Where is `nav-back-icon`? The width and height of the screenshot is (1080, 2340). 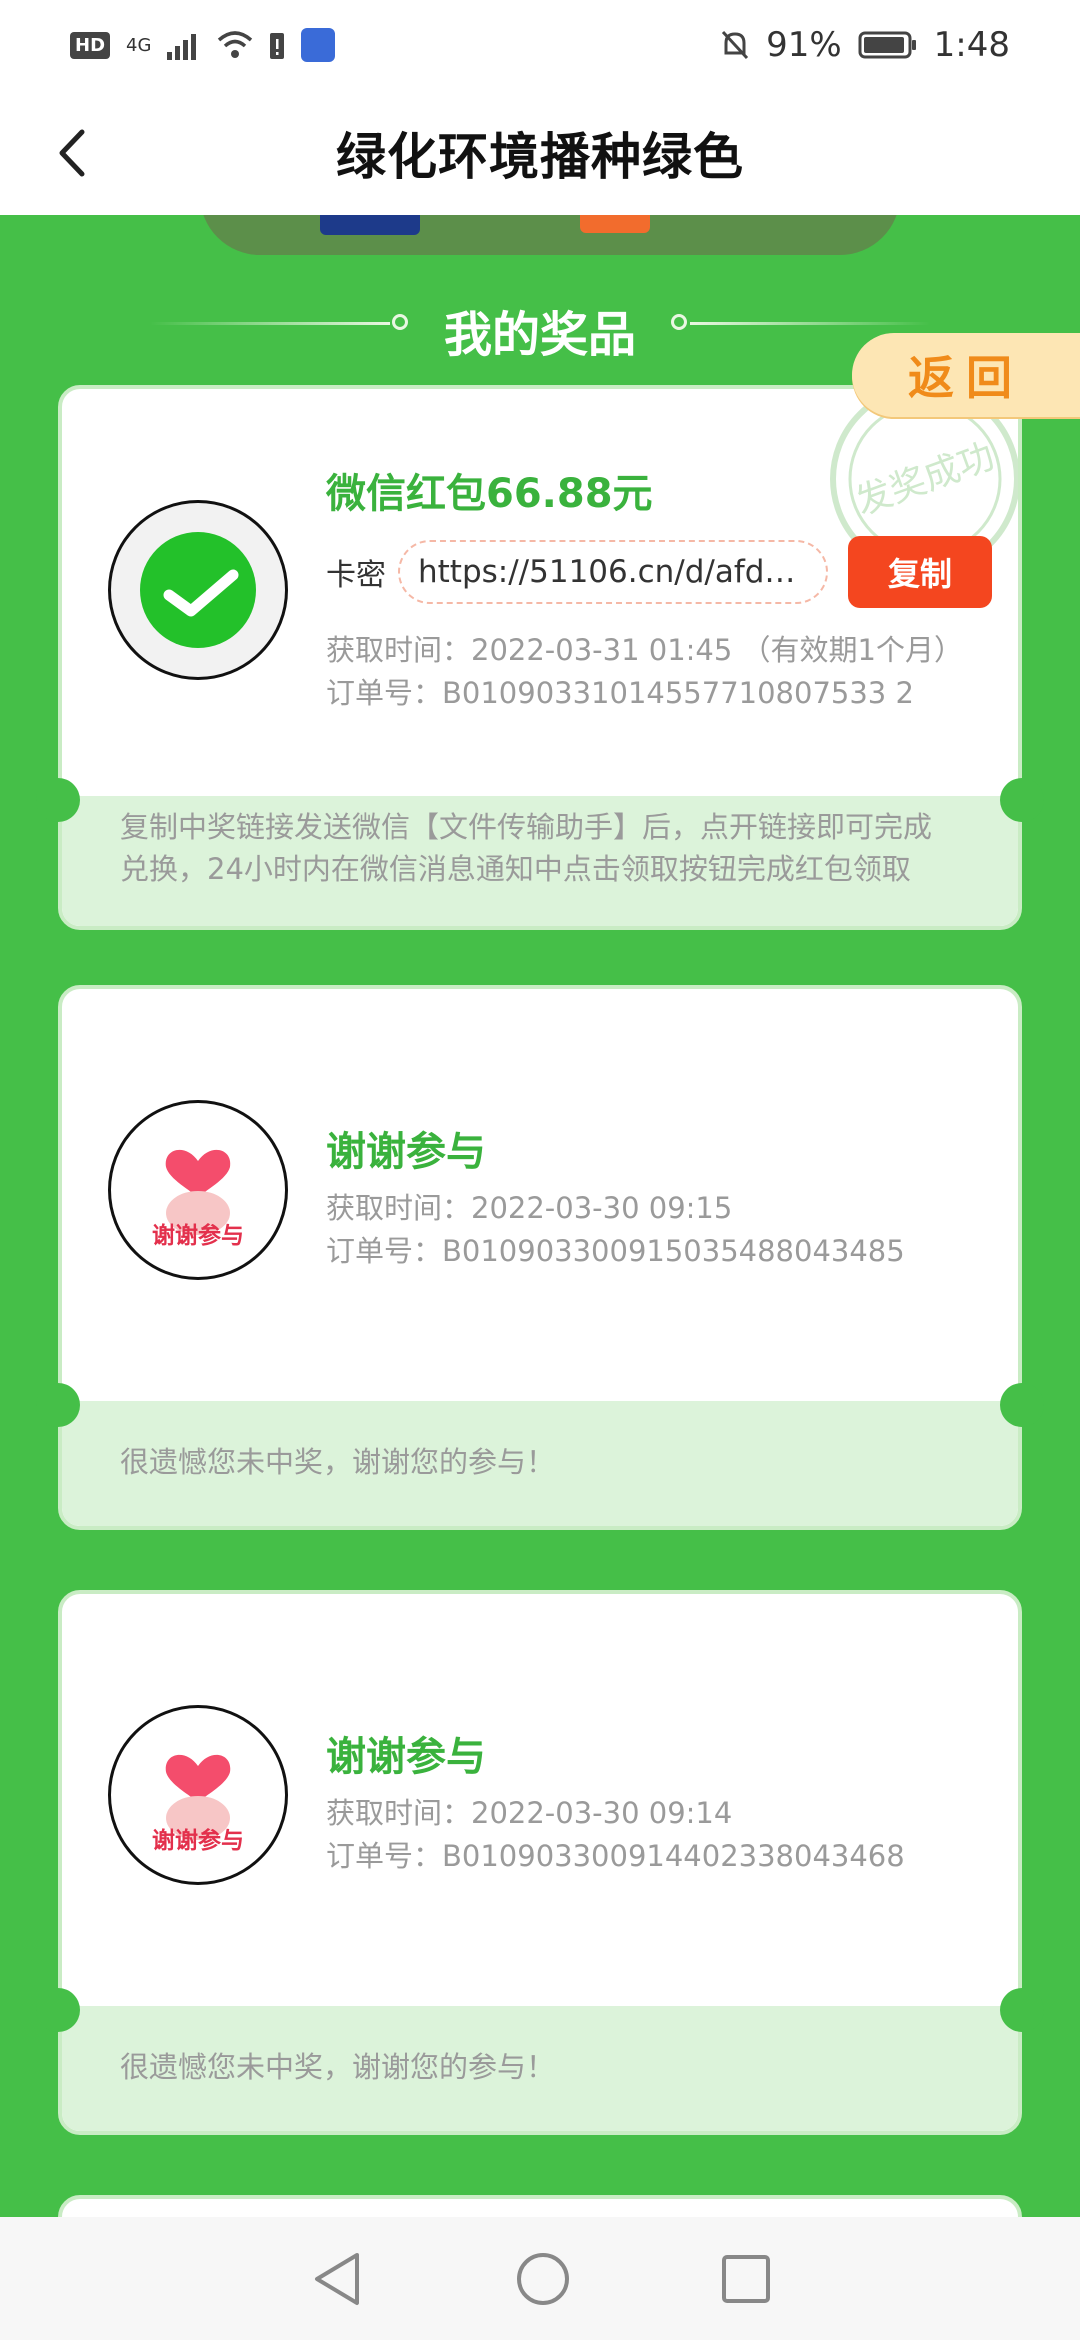 nav-back-icon is located at coordinates (337, 2279).